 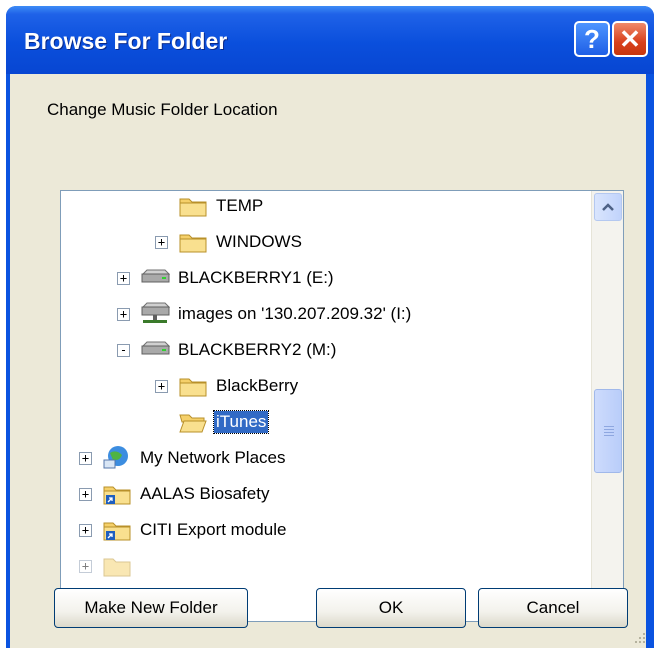 I want to click on tree-item-windows: + WINDOWS, so click(x=229, y=242).